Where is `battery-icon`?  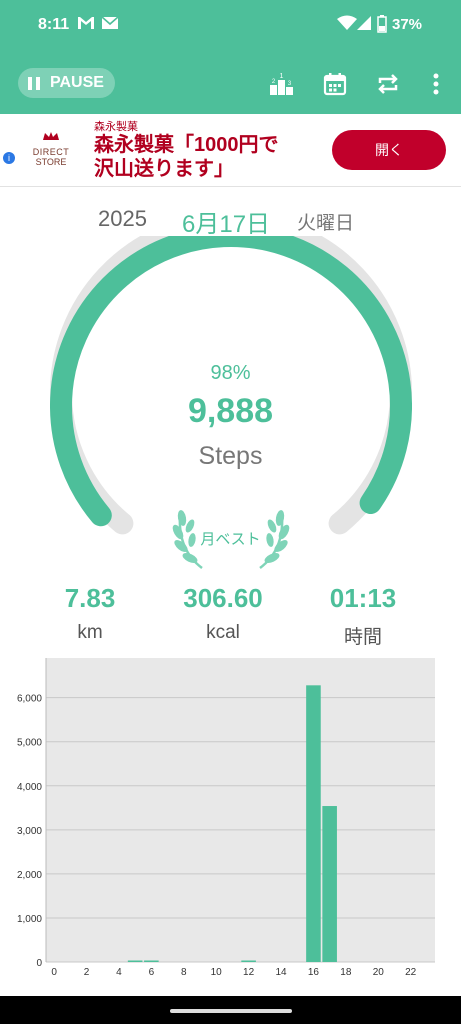 battery-icon is located at coordinates (382, 24).